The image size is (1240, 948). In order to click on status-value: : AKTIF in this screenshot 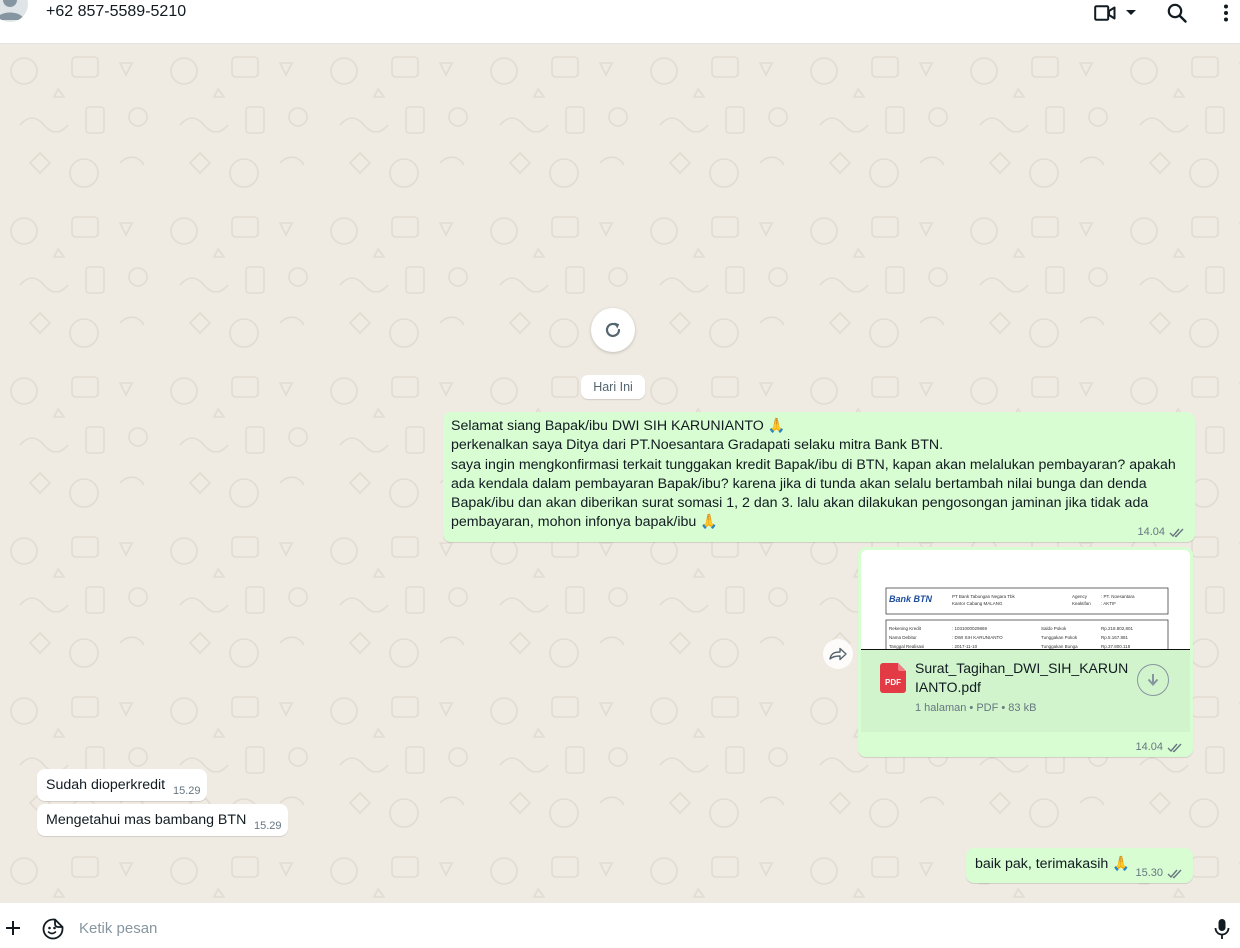, I will do `click(1108, 603)`.